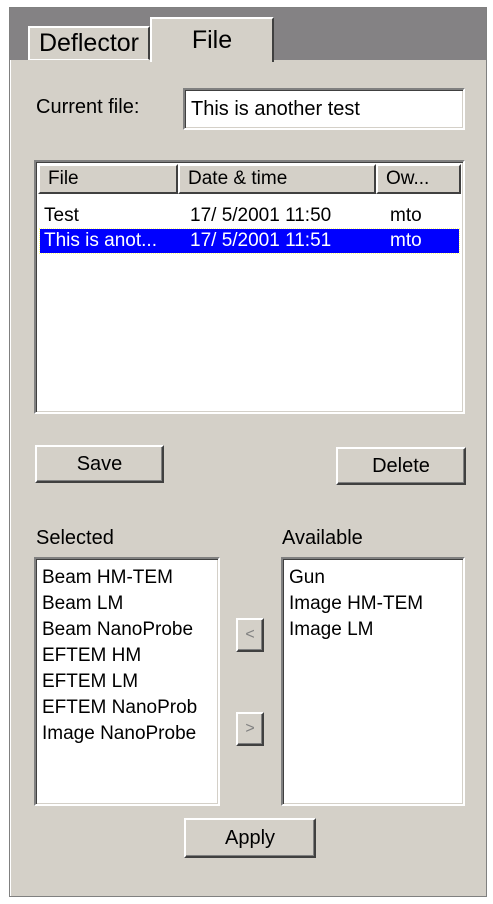  Describe the element at coordinates (127, 604) in the screenshot. I see `list-item: Beam LM` at that location.